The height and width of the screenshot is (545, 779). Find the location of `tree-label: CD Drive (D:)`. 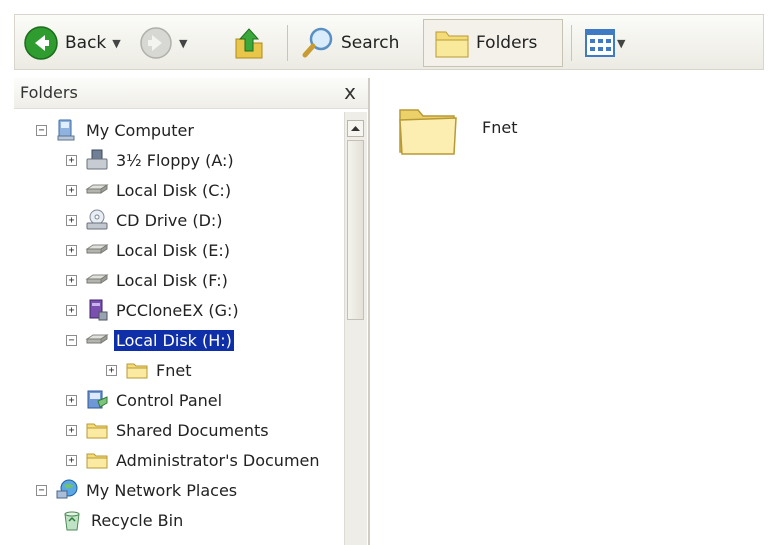

tree-label: CD Drive (D:) is located at coordinates (169, 220).